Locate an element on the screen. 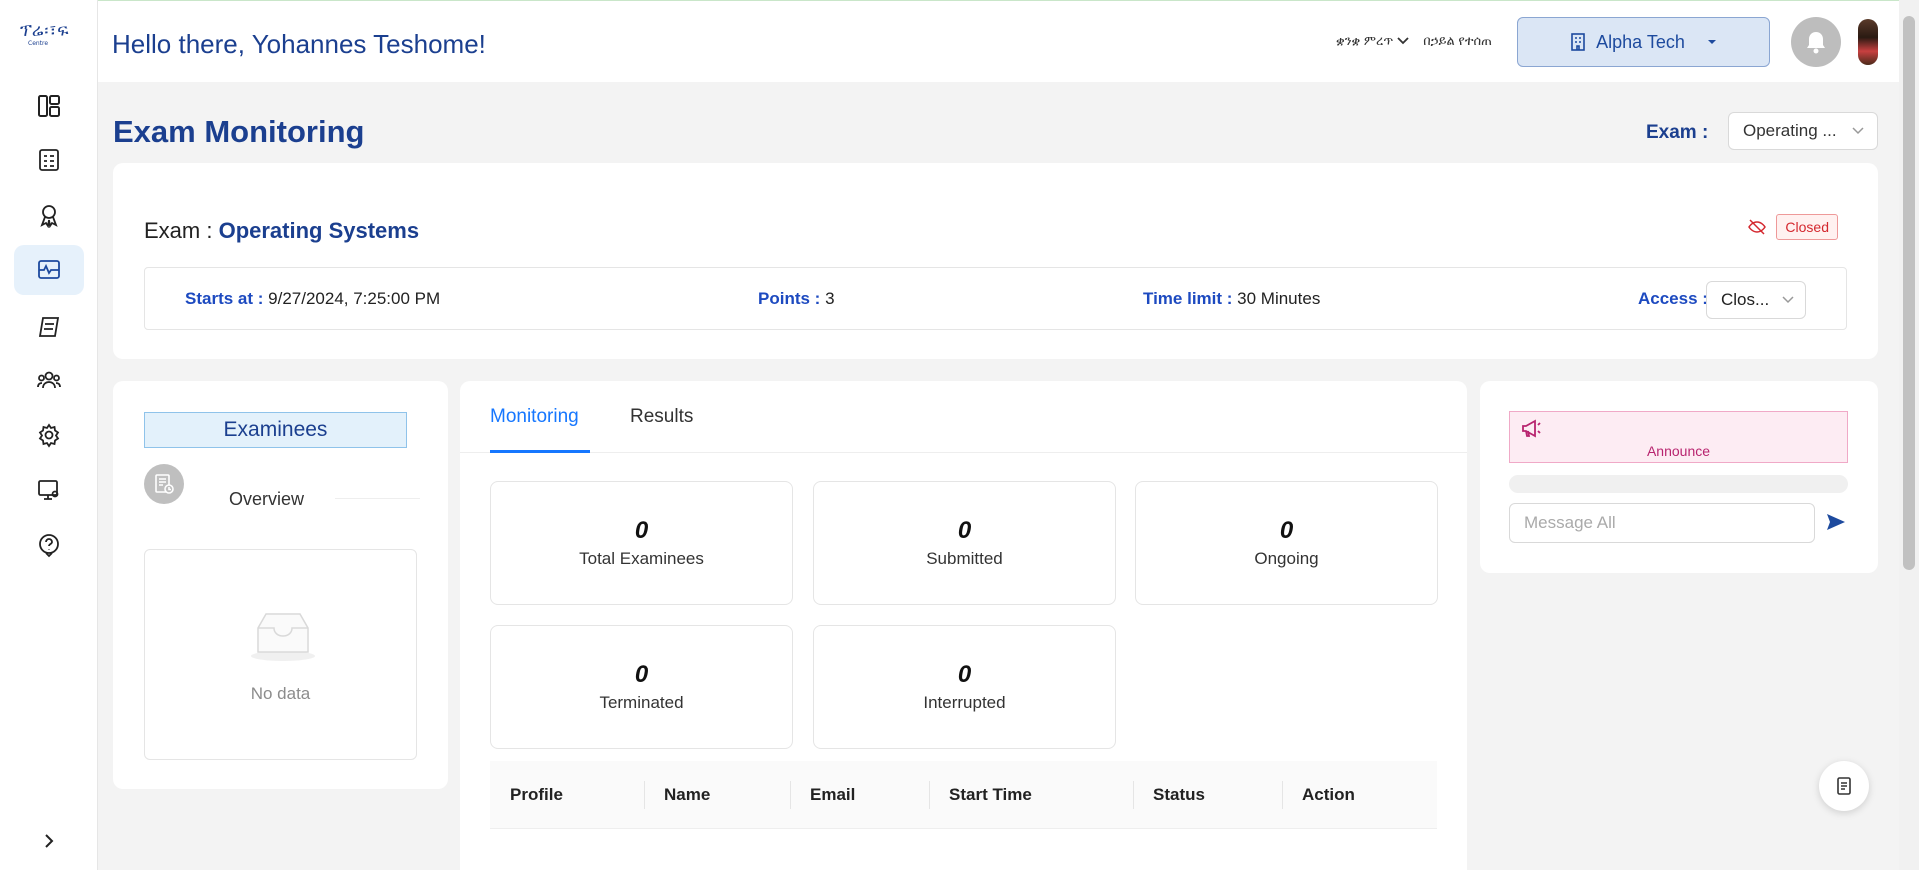  examinees-panel: Examinees Overview No data is located at coordinates (280, 585).